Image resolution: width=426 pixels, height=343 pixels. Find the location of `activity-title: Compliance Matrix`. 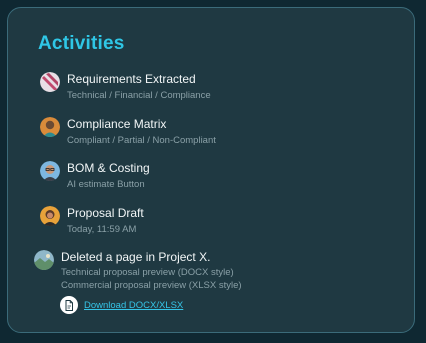

activity-title: Compliance Matrix is located at coordinates (117, 124).